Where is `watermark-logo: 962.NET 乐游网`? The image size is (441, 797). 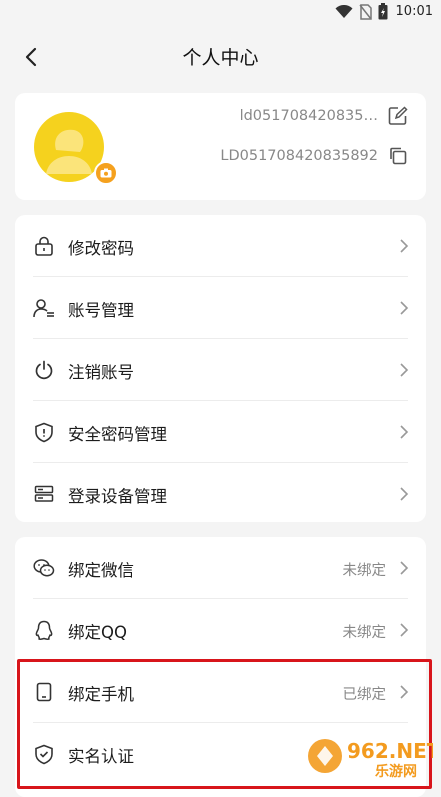 watermark-logo: 962.NET 乐游网 is located at coordinates (370, 759).